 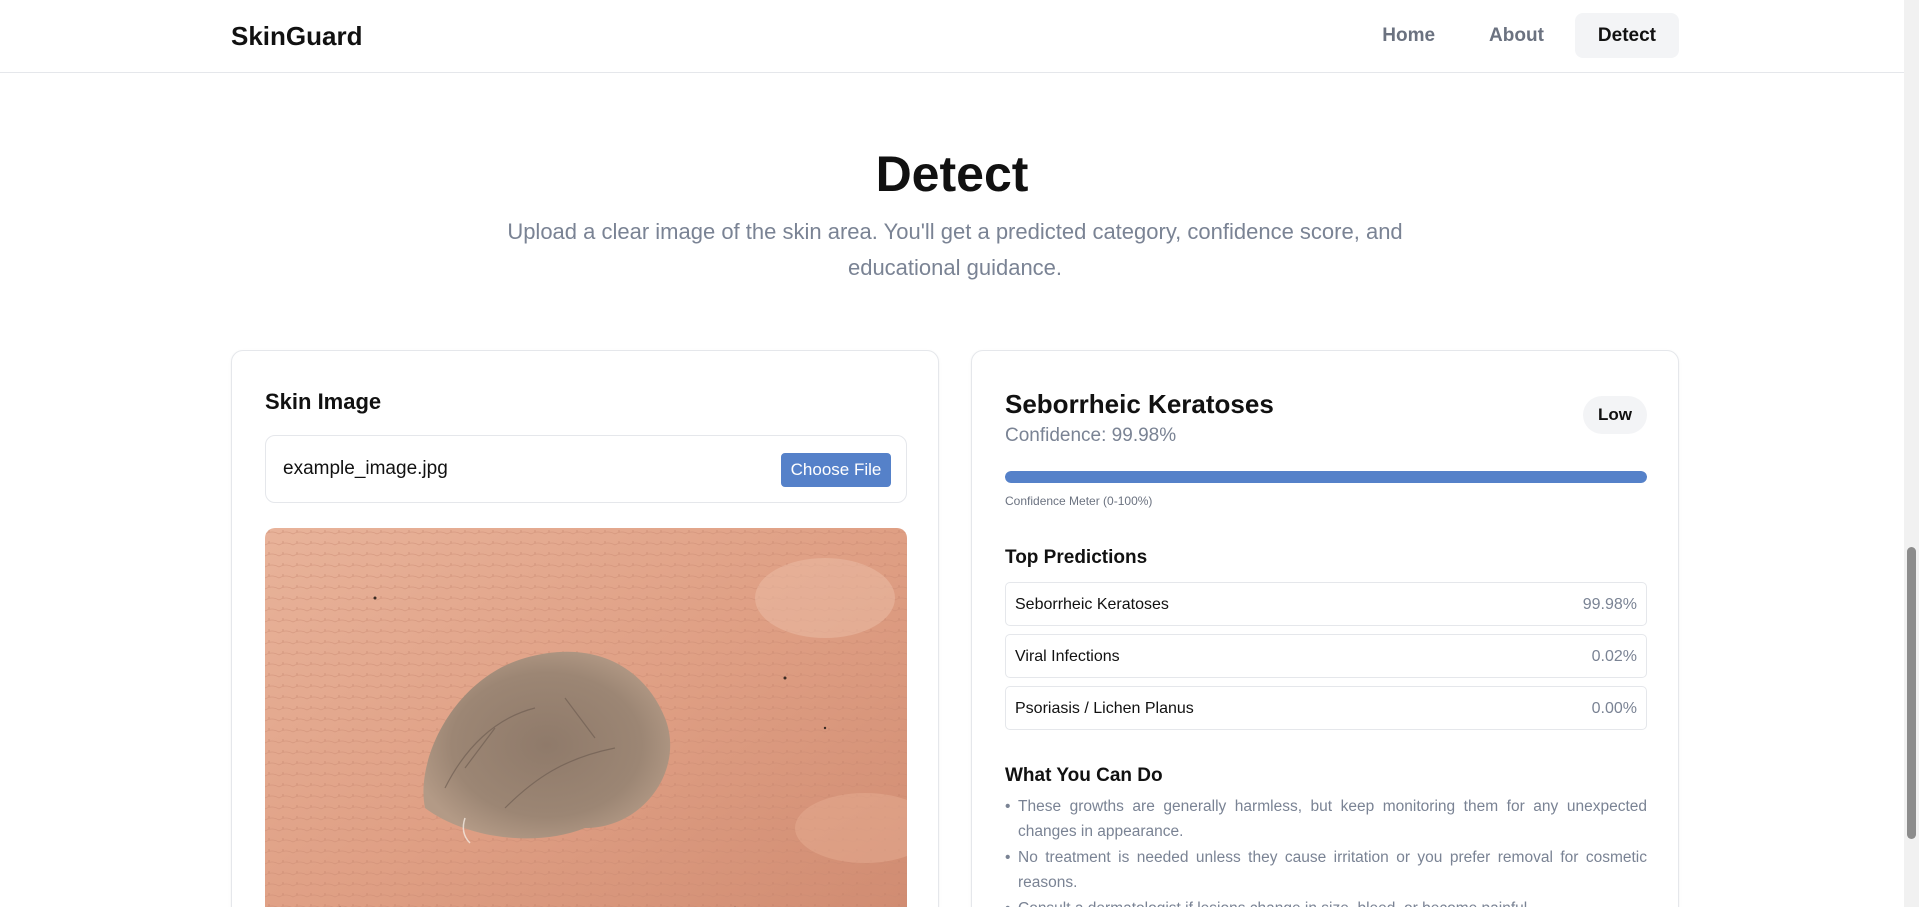 I want to click on confidence-meter, so click(x=1326, y=477).